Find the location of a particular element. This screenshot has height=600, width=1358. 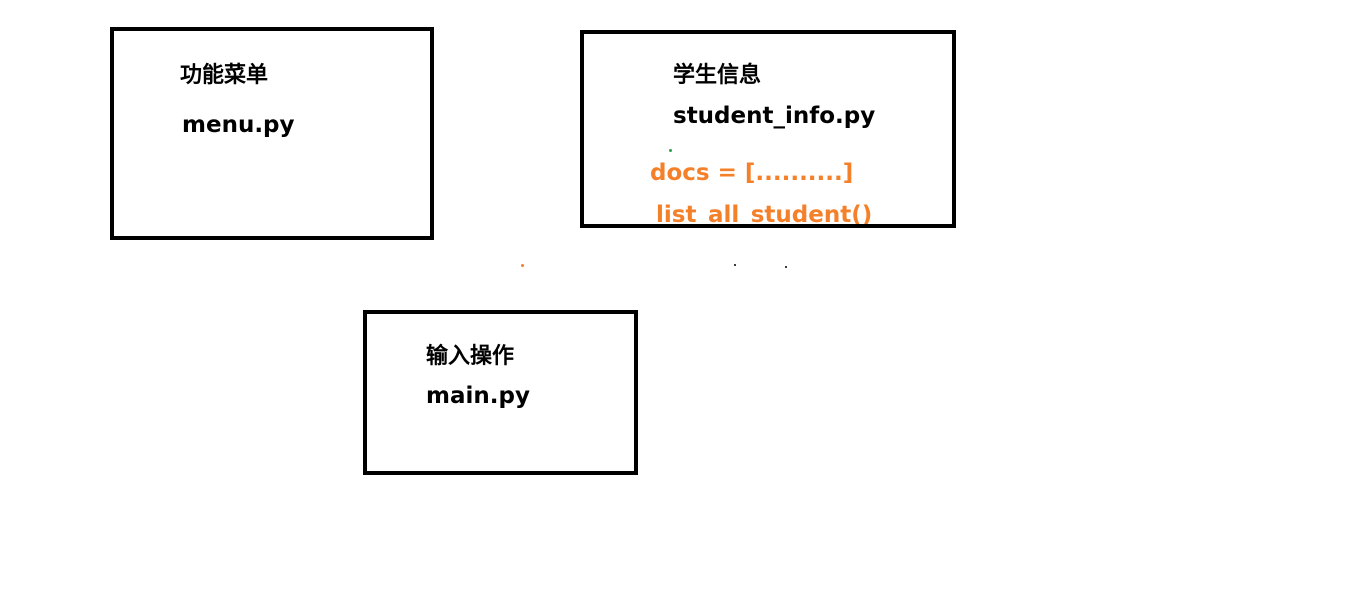

main-module-box: 输入操作 main.py is located at coordinates (500, 392).